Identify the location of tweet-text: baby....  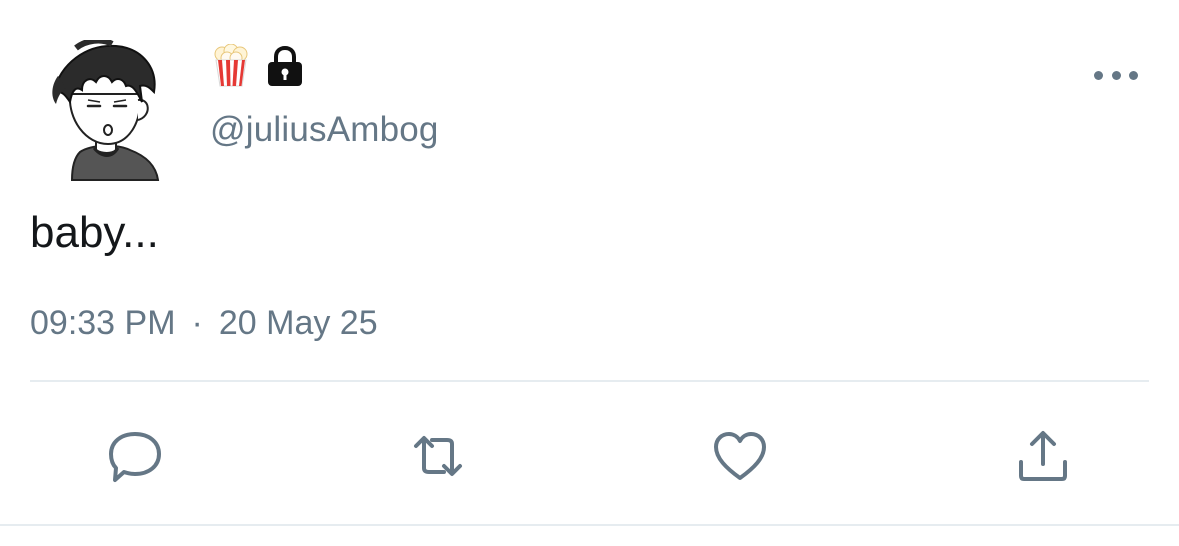
(94, 232).